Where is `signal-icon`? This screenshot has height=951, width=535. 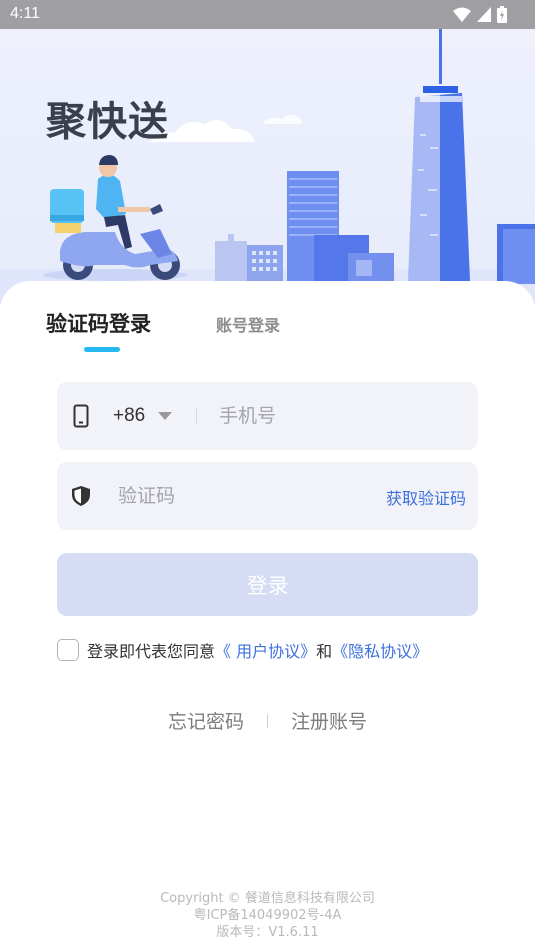
signal-icon is located at coordinates (484, 16).